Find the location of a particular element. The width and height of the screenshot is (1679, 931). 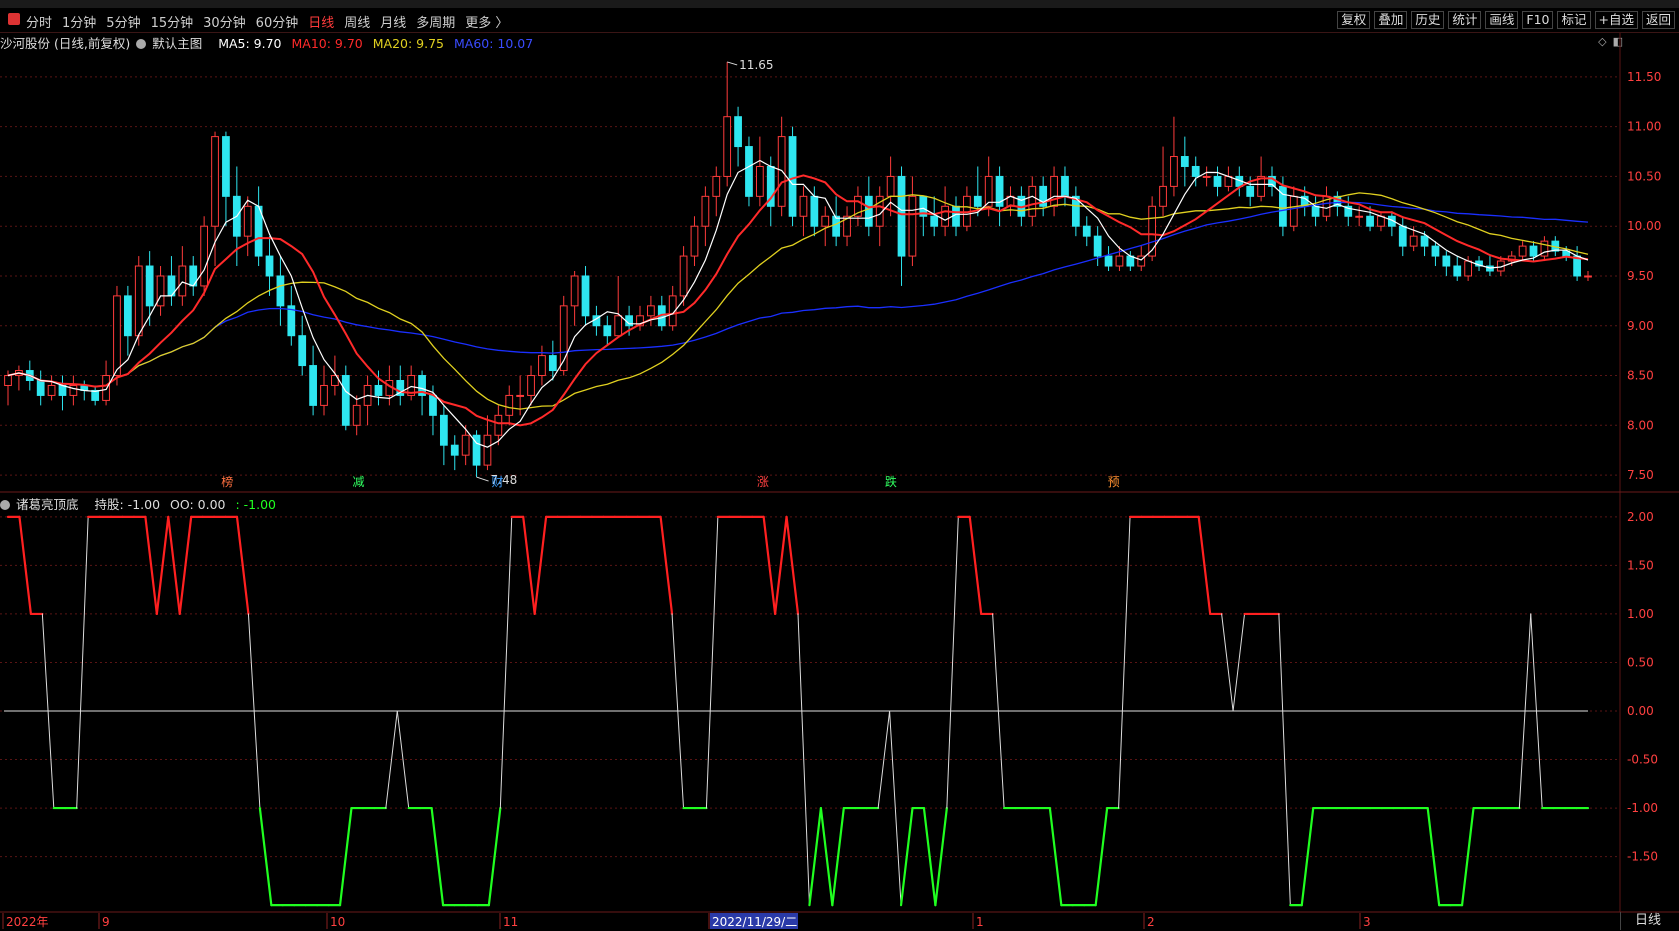

period-tab: 多周期 is located at coordinates (435, 21).